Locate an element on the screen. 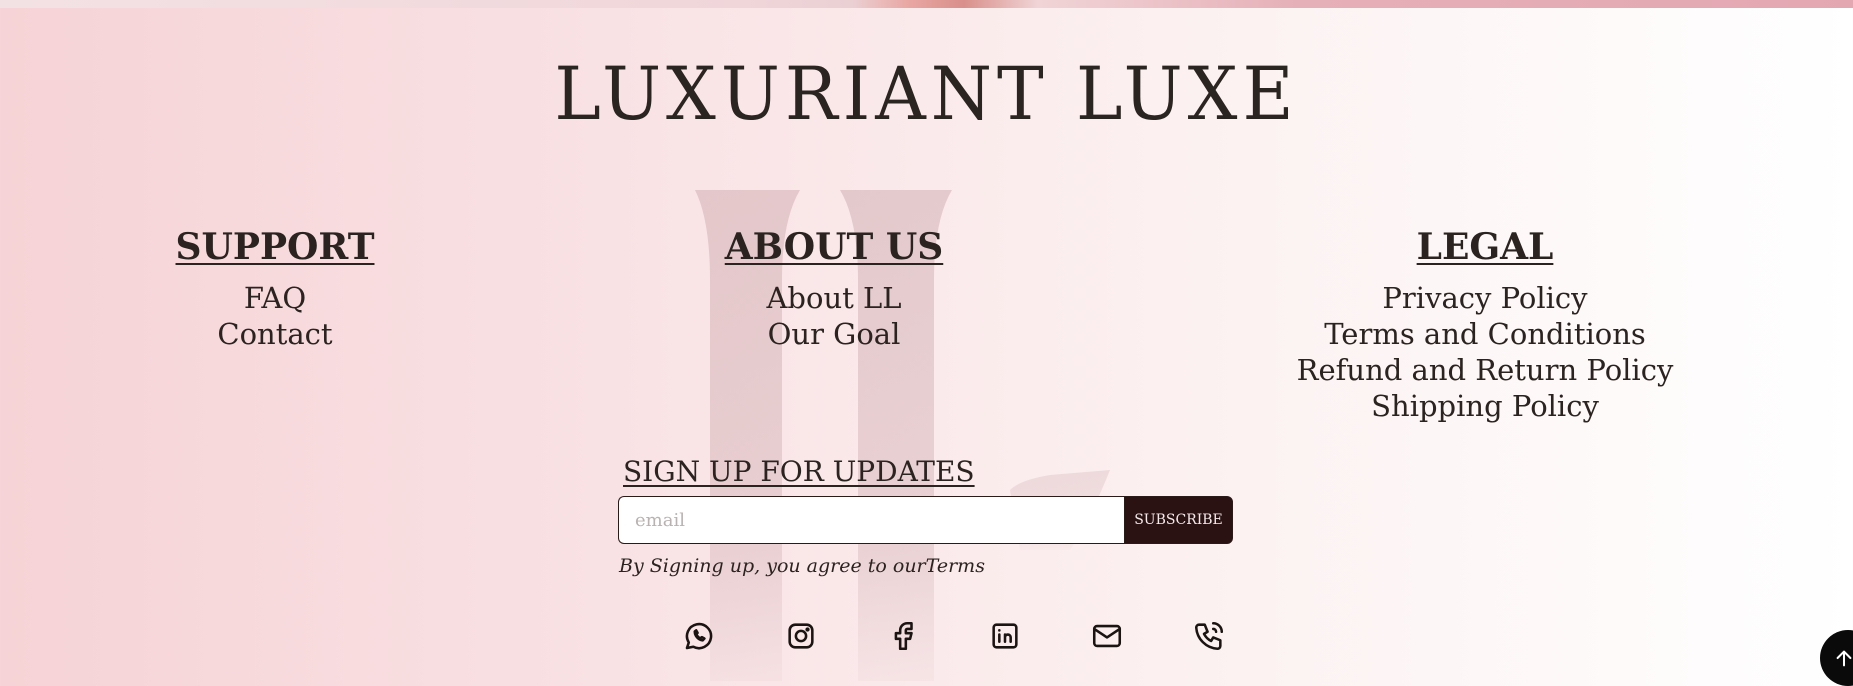 This screenshot has width=1853, height=686. brand-logo: LUXURIANT LUXE is located at coordinates (926, 94).